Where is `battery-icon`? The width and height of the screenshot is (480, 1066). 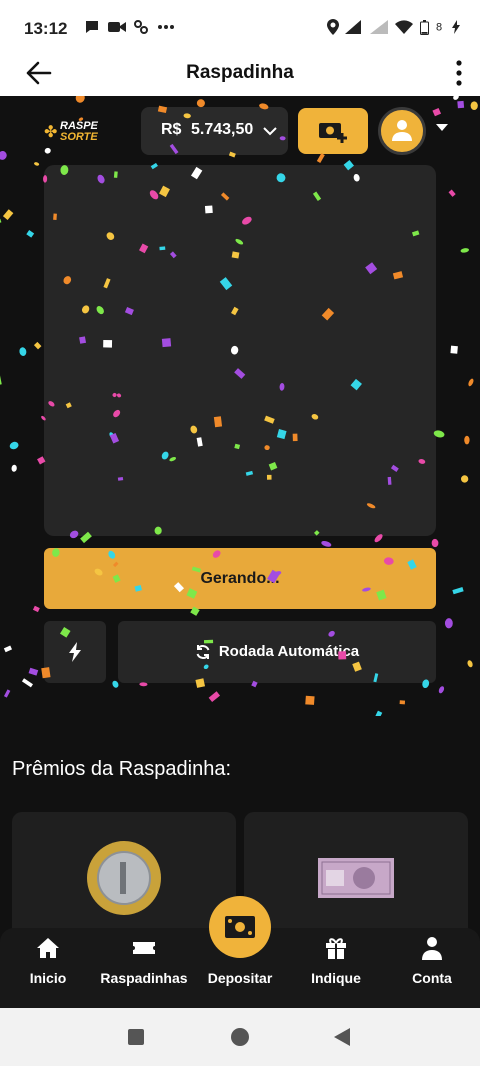 battery-icon is located at coordinates (425, 27).